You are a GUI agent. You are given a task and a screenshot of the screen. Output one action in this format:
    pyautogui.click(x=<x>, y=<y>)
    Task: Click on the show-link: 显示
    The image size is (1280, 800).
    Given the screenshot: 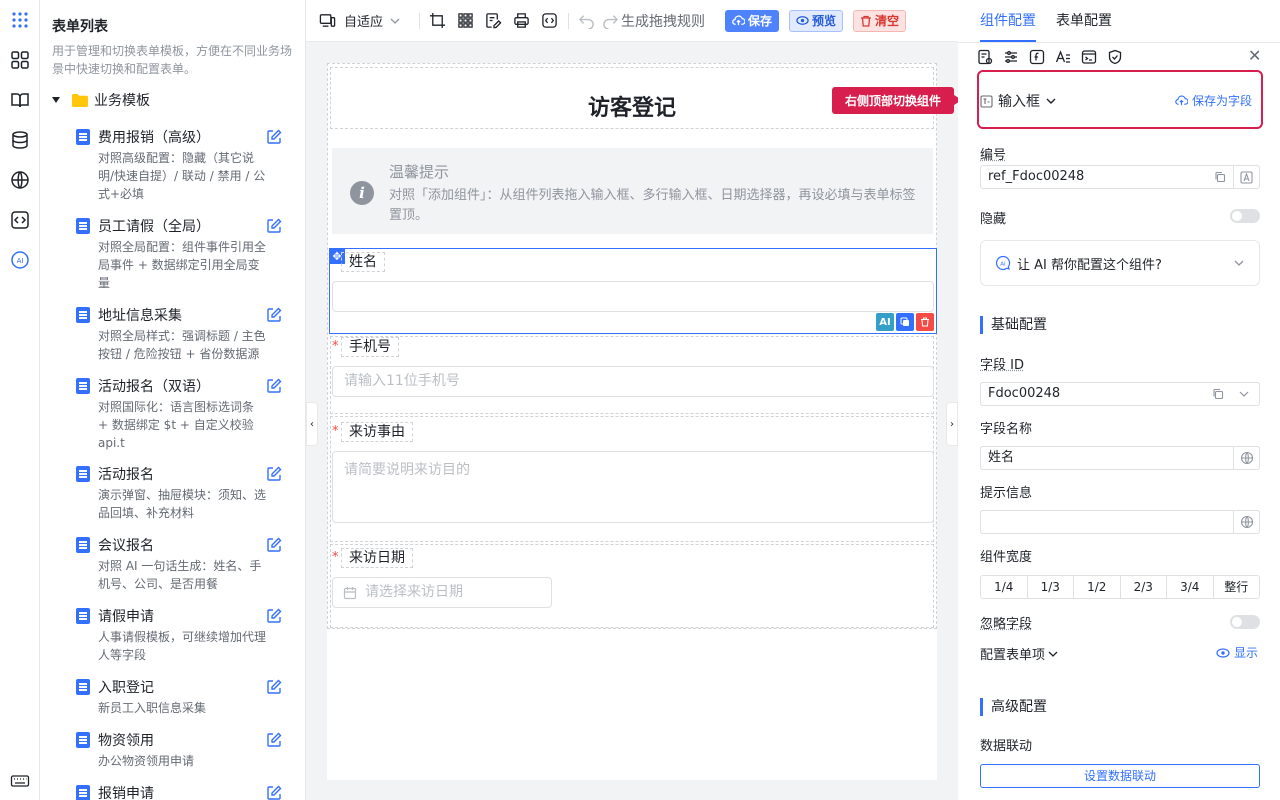 What is the action you would take?
    pyautogui.click(x=1237, y=652)
    